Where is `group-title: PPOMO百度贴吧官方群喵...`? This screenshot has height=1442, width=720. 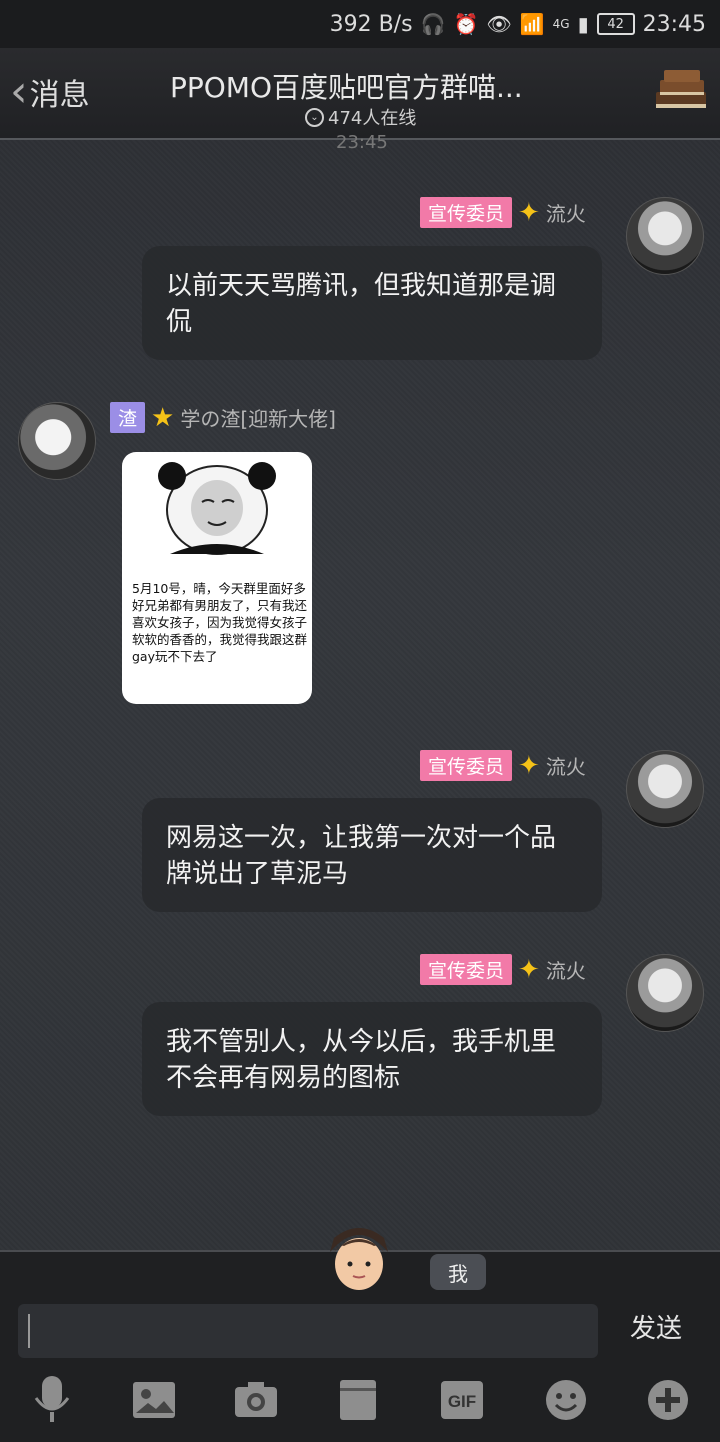
group-title: PPOMO百度贴吧官方群喵... is located at coordinates (360, 86).